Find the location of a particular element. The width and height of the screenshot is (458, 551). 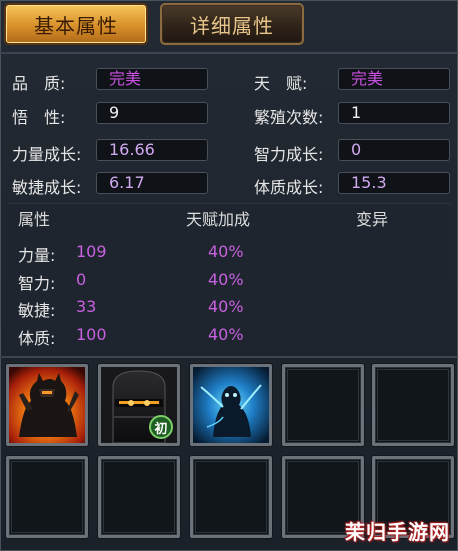

strength-growth-label: 力量成长: is located at coordinates (47, 154).